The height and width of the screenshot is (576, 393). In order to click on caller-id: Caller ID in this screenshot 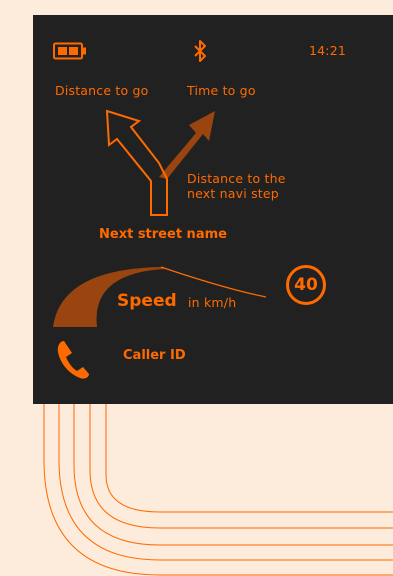, I will do `click(154, 355)`.